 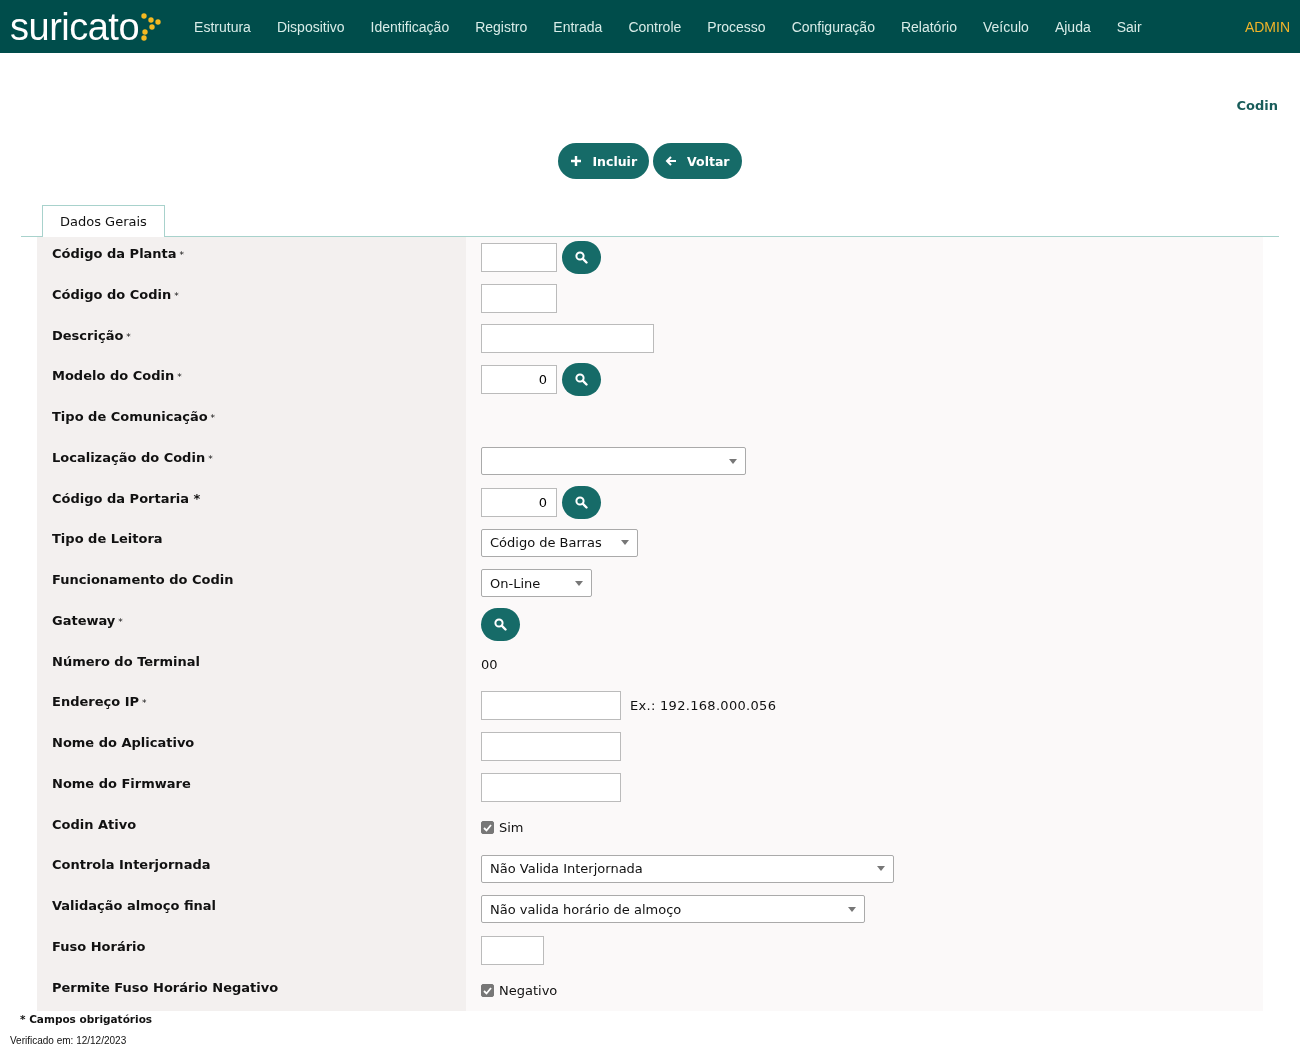 What do you see at coordinates (604, 161) in the screenshot?
I see `add-button: Incluir` at bounding box center [604, 161].